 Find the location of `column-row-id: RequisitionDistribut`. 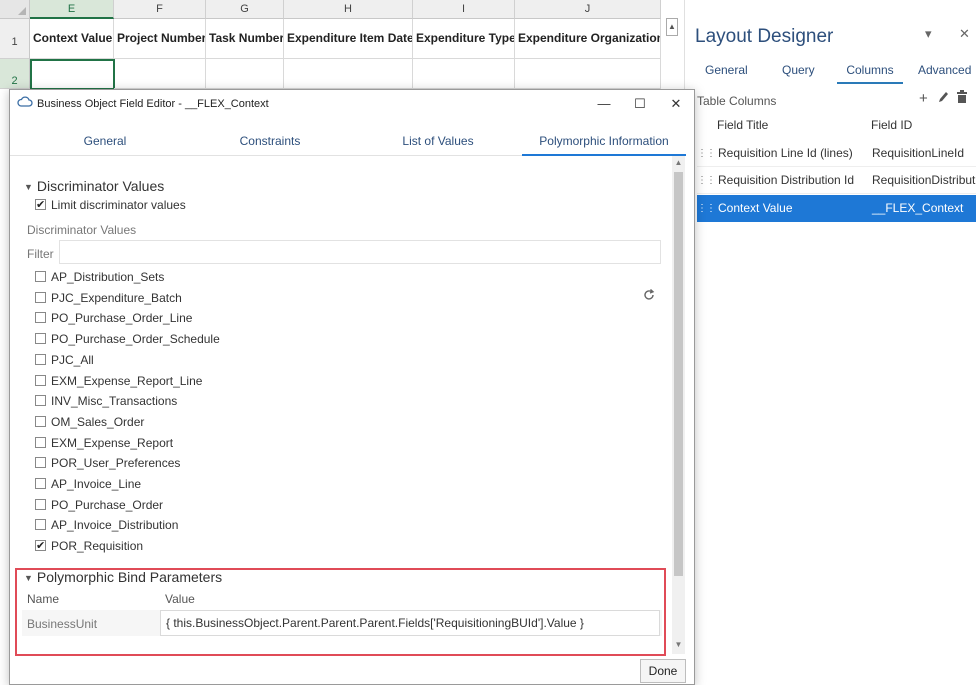

column-row-id: RequisitionDistribut is located at coordinates (924, 180).